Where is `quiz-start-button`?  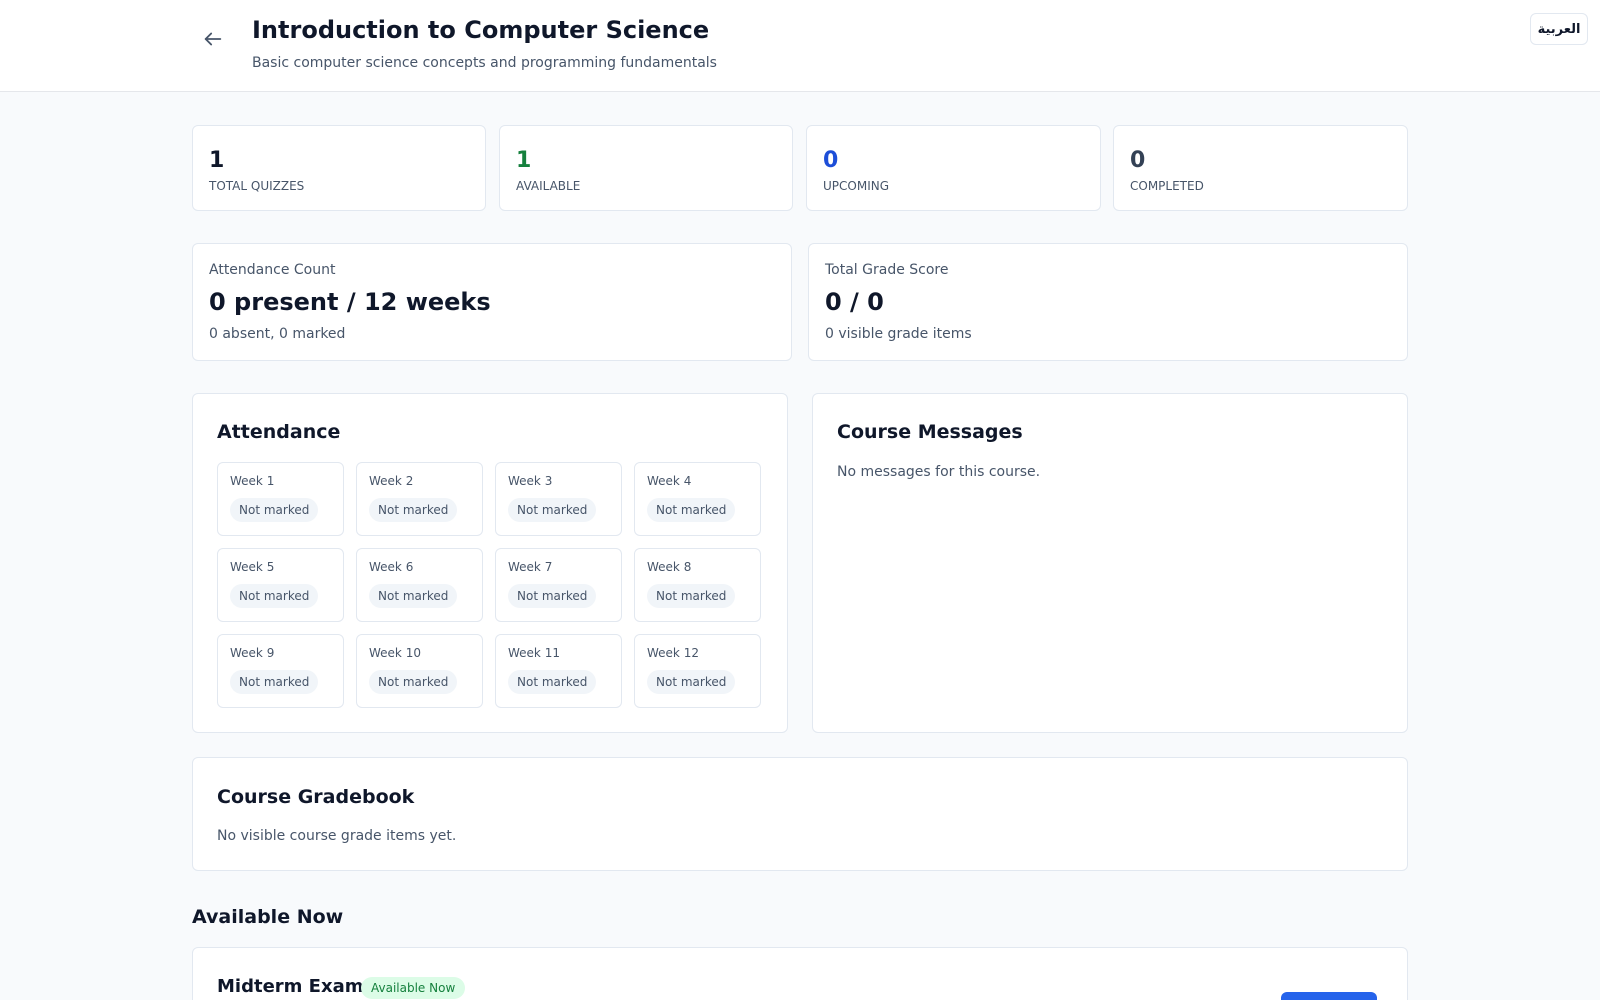
quiz-start-button is located at coordinates (1329, 996).